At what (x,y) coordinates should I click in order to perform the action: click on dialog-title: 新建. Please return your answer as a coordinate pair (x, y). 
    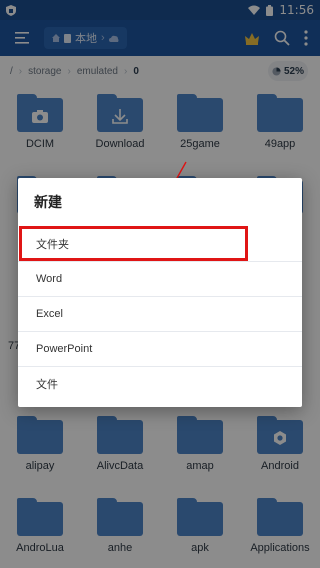
    Looking at the image, I should click on (48, 202).